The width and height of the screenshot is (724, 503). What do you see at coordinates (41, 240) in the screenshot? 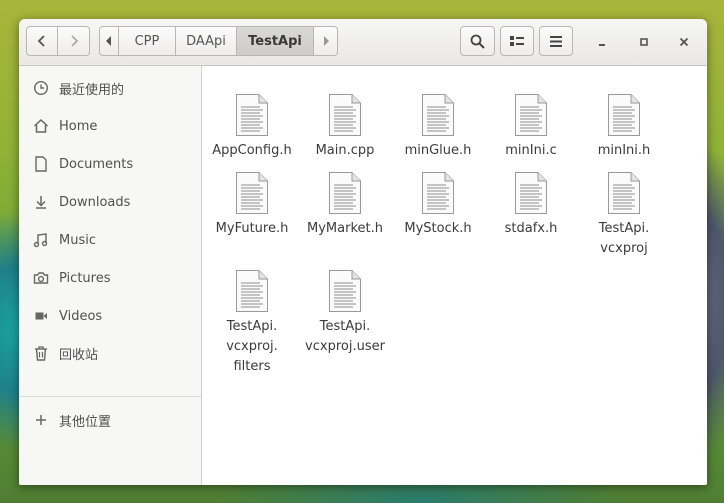
I see `music-icon` at bounding box center [41, 240].